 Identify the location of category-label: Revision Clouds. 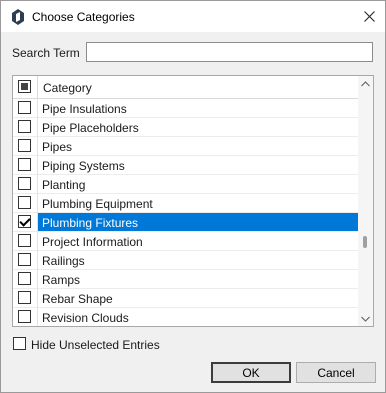
(85, 318).